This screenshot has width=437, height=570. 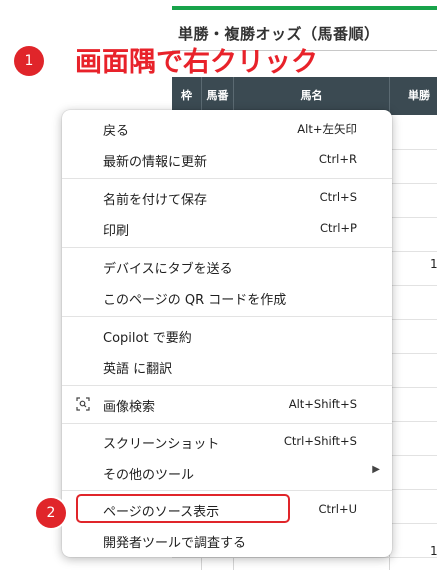 What do you see at coordinates (320, 441) in the screenshot?
I see `menu-item-shortcut: Ctrl+Shift+S` at bounding box center [320, 441].